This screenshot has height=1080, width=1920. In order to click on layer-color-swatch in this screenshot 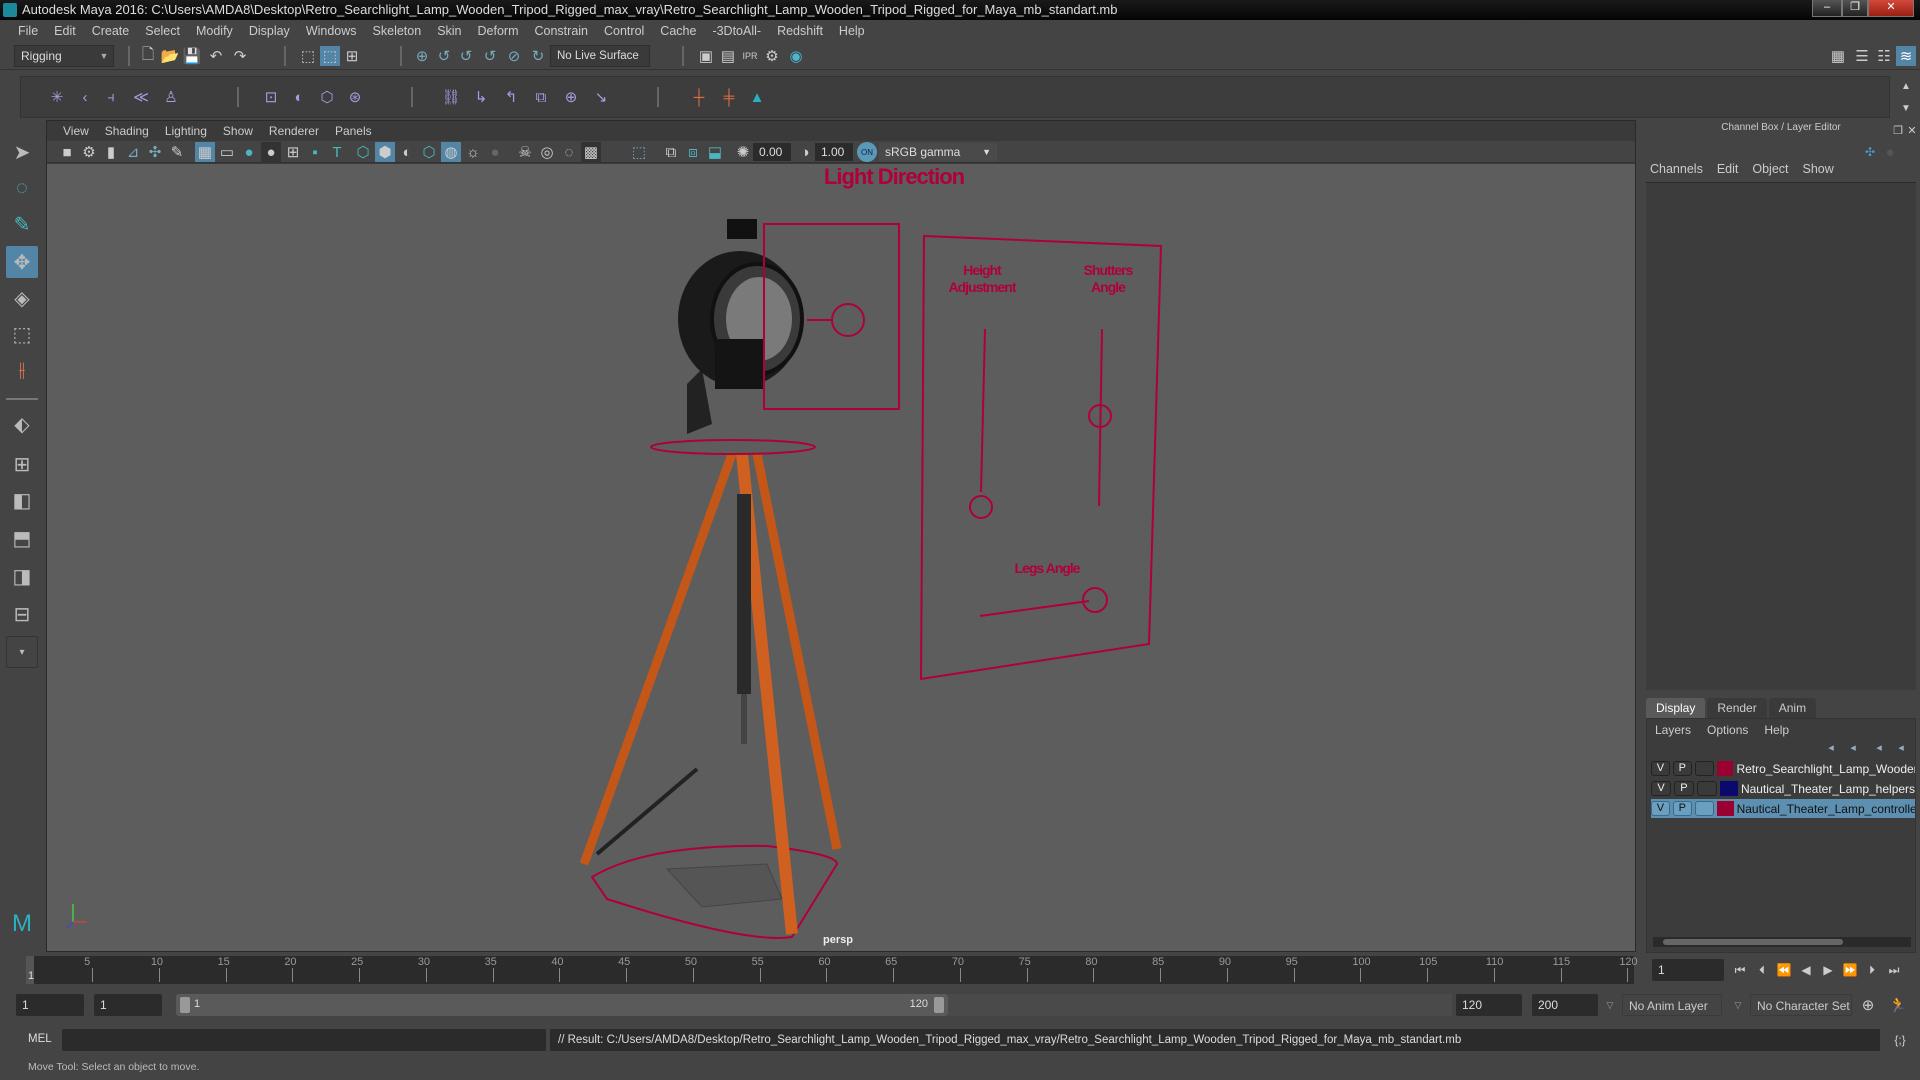, I will do `click(1725, 808)`.